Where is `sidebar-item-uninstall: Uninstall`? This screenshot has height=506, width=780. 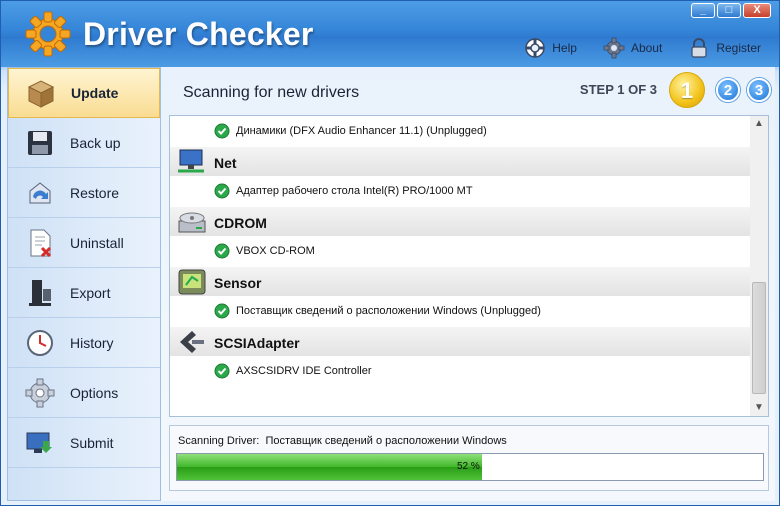 sidebar-item-uninstall: Uninstall is located at coordinates (84, 243).